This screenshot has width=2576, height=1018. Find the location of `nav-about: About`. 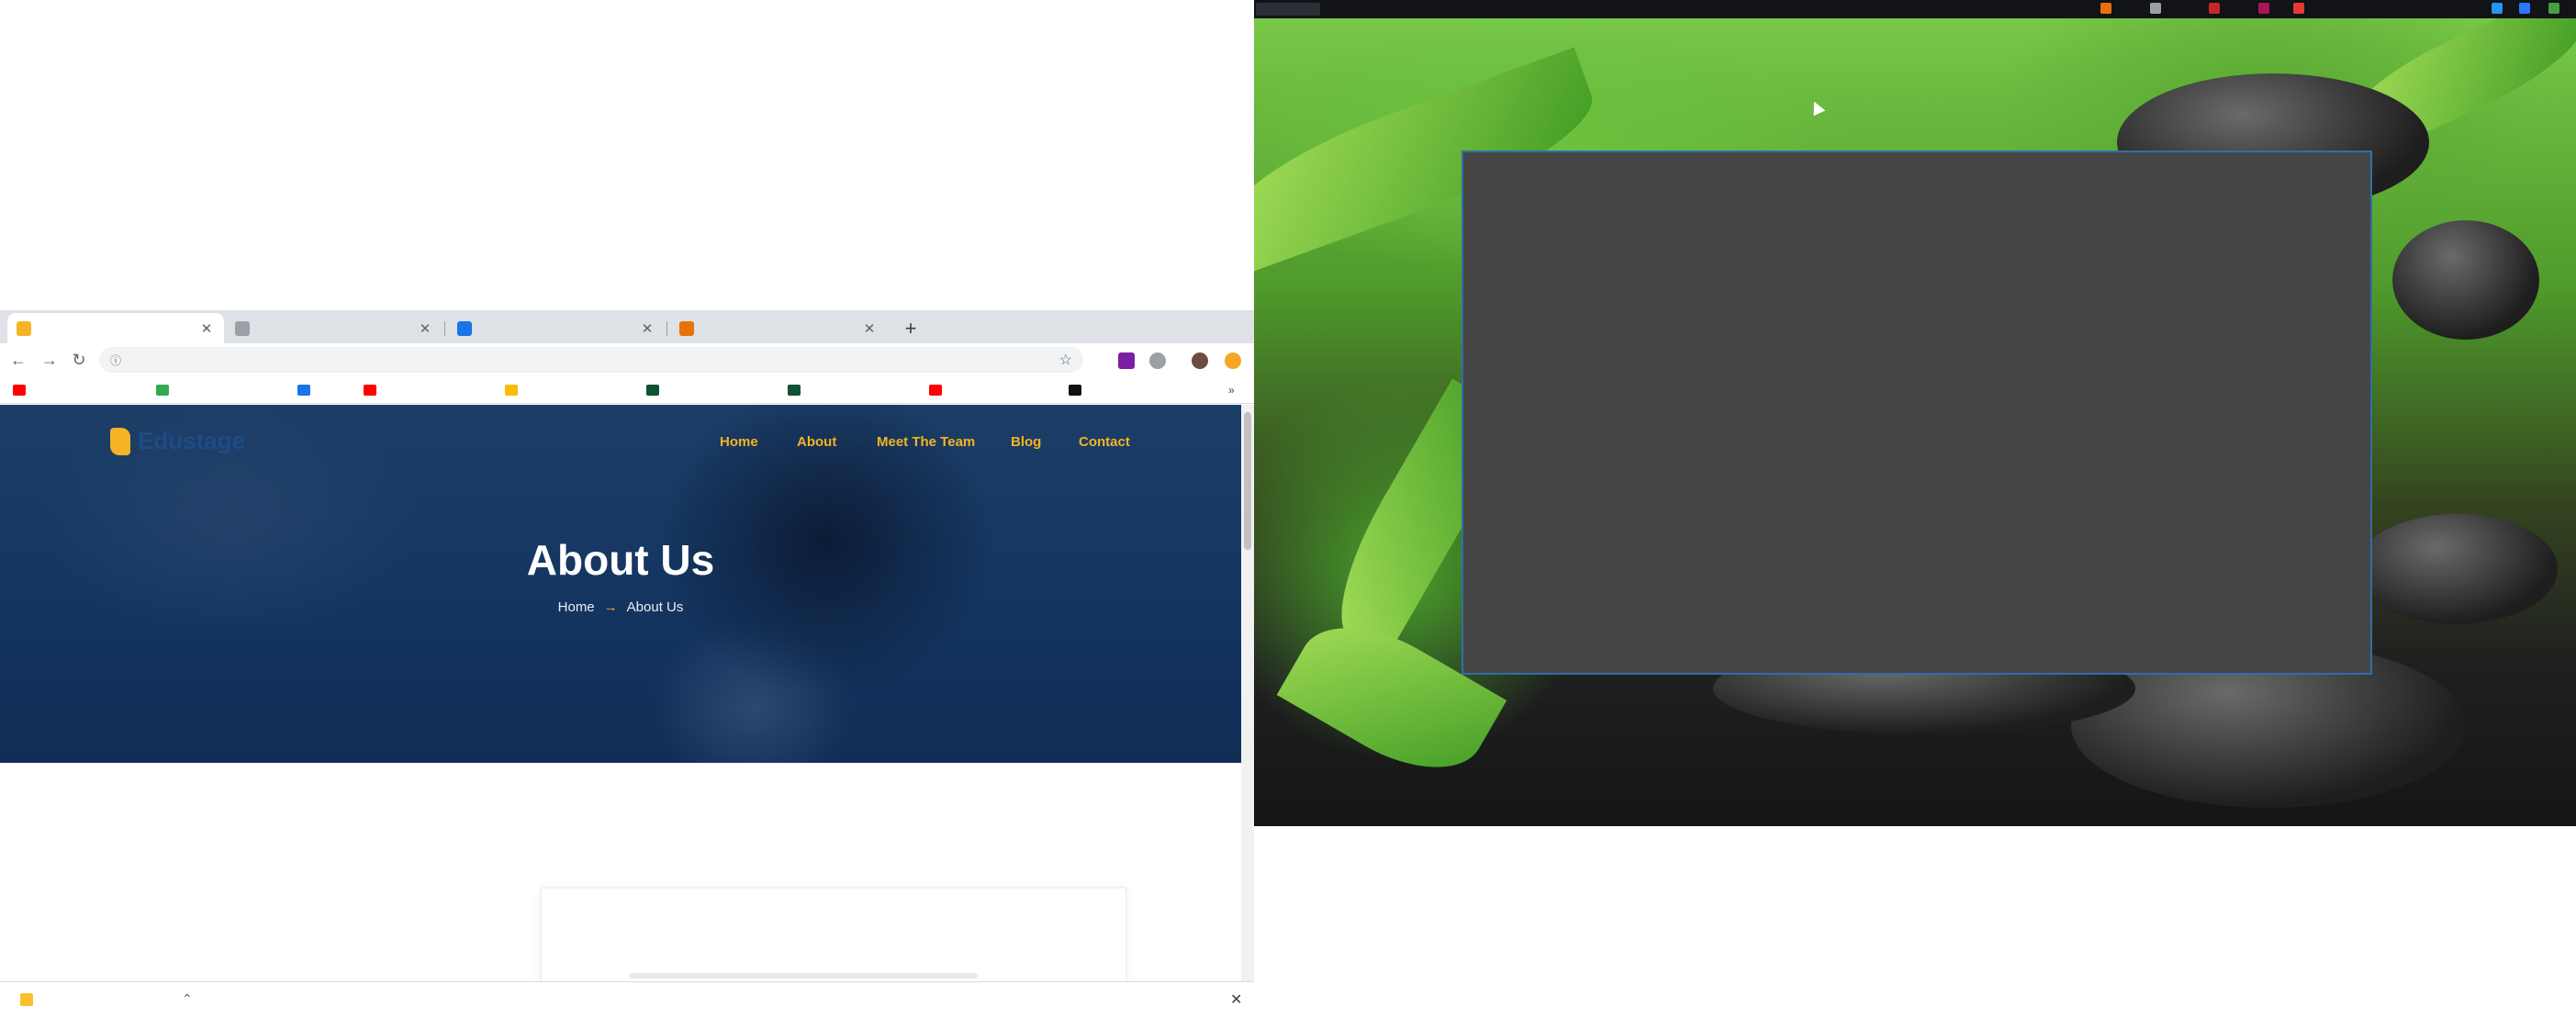

nav-about: About is located at coordinates (816, 442).